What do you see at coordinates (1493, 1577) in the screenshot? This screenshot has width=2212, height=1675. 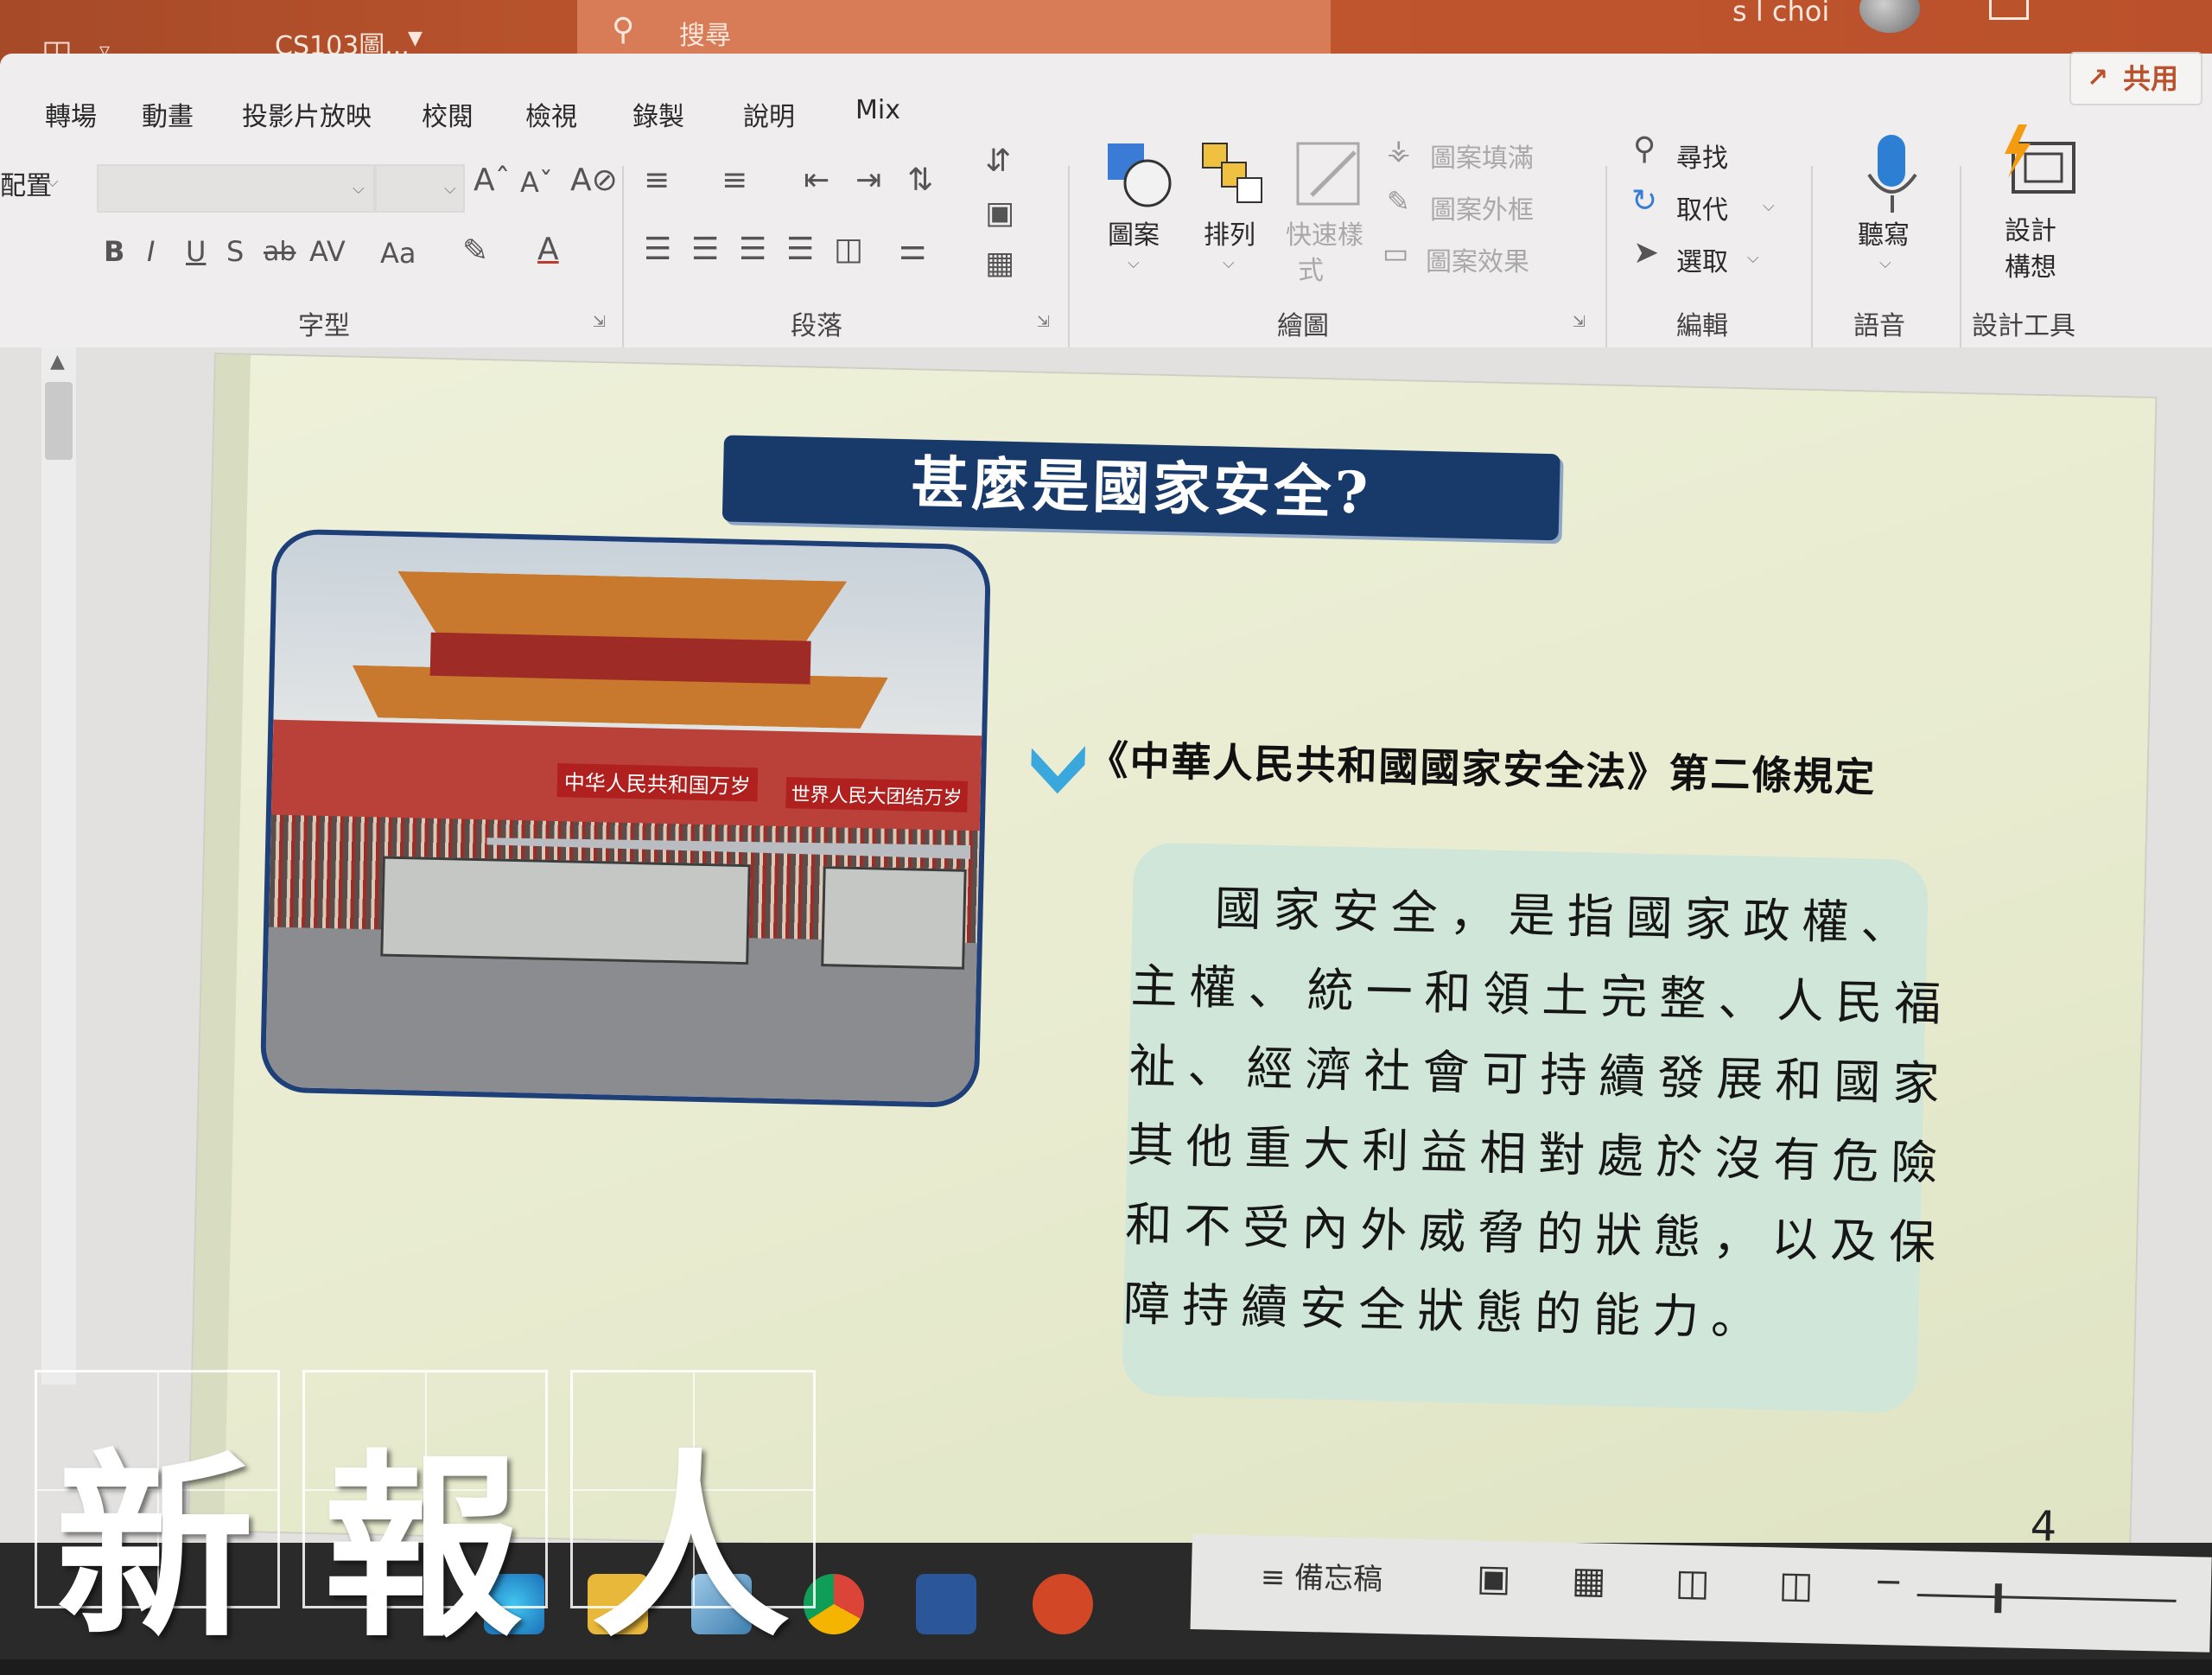 I see `normal-view-icon: ▣` at bounding box center [1493, 1577].